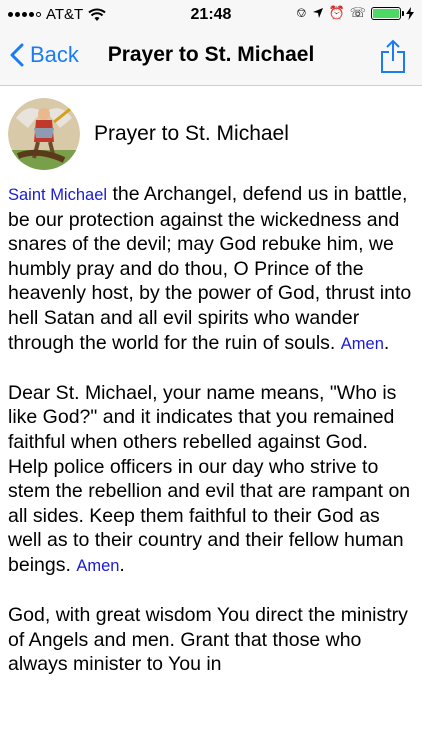  What do you see at coordinates (97, 566) in the screenshot?
I see `amen-link-2: Amen` at bounding box center [97, 566].